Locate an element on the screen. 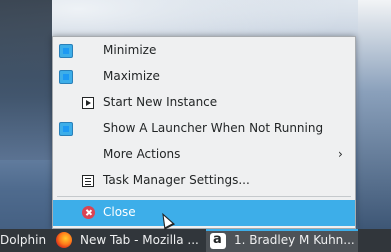 This screenshot has height=252, width=391. close-icon is located at coordinates (88, 212).